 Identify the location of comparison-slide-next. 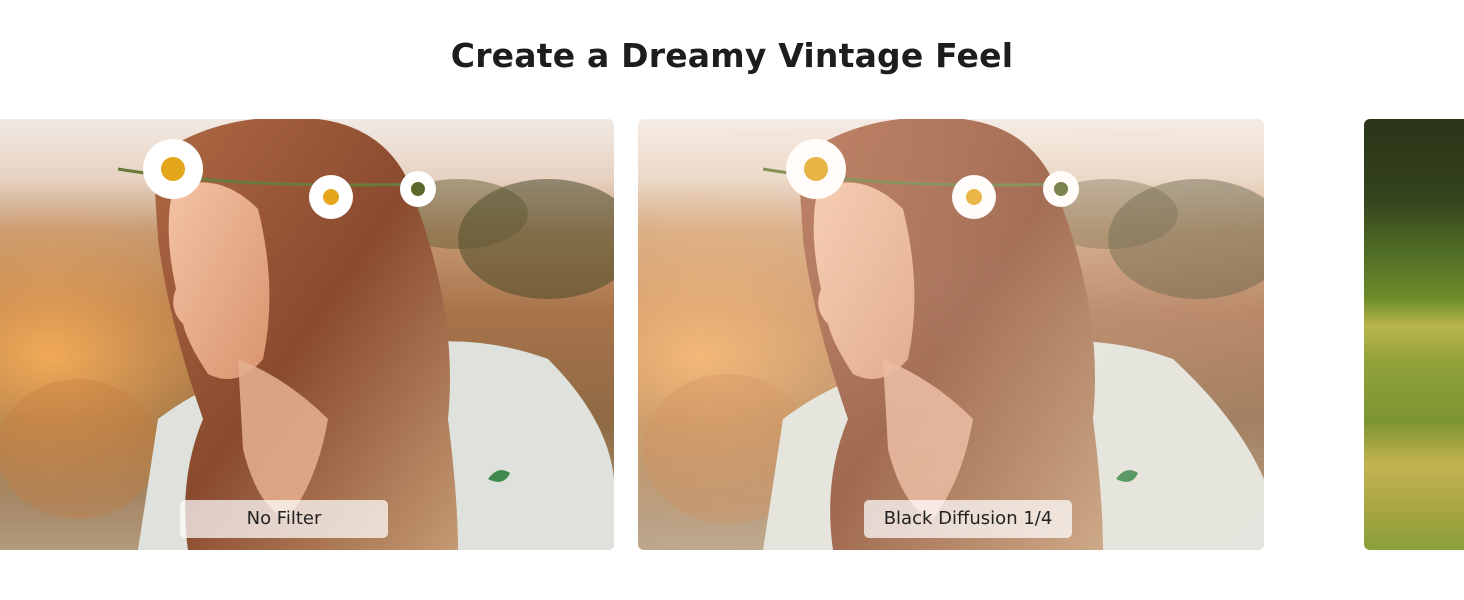
(1414, 334).